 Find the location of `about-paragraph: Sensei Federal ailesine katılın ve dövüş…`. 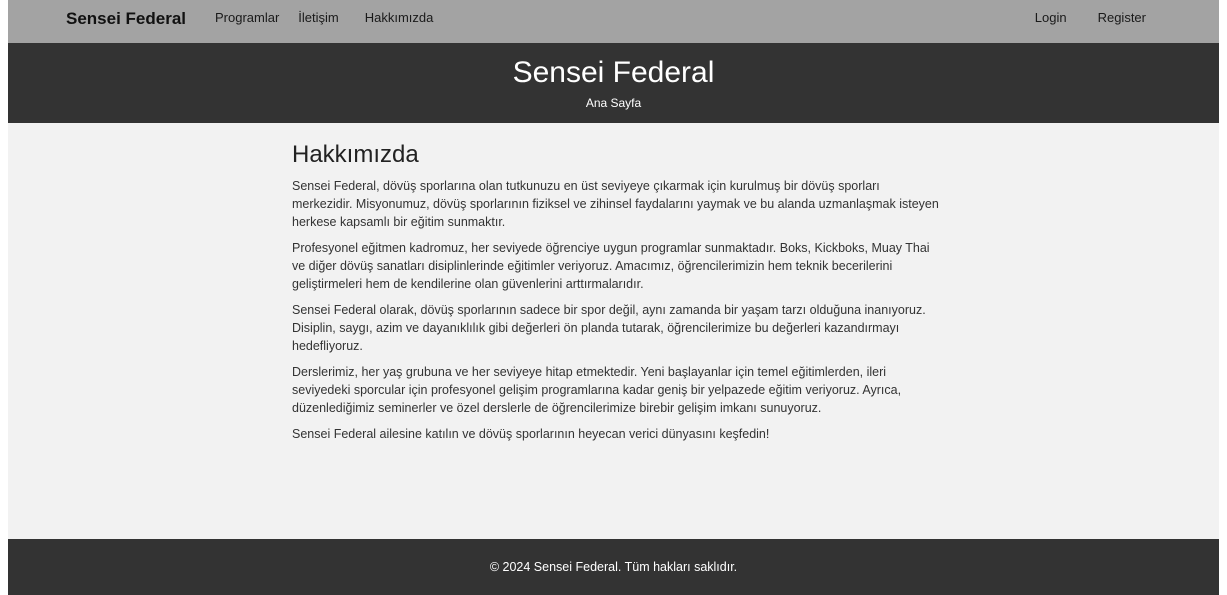

about-paragraph: Sensei Federal ailesine katılın ve dövüş… is located at coordinates (531, 434).